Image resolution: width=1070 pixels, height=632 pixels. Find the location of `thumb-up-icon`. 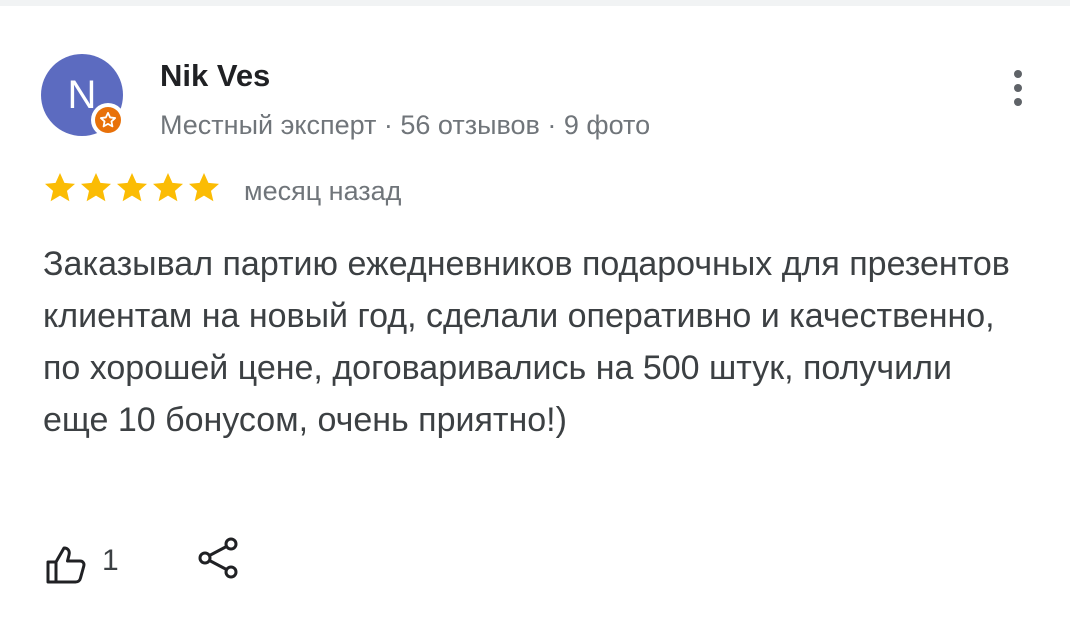

thumb-up-icon is located at coordinates (66, 565).